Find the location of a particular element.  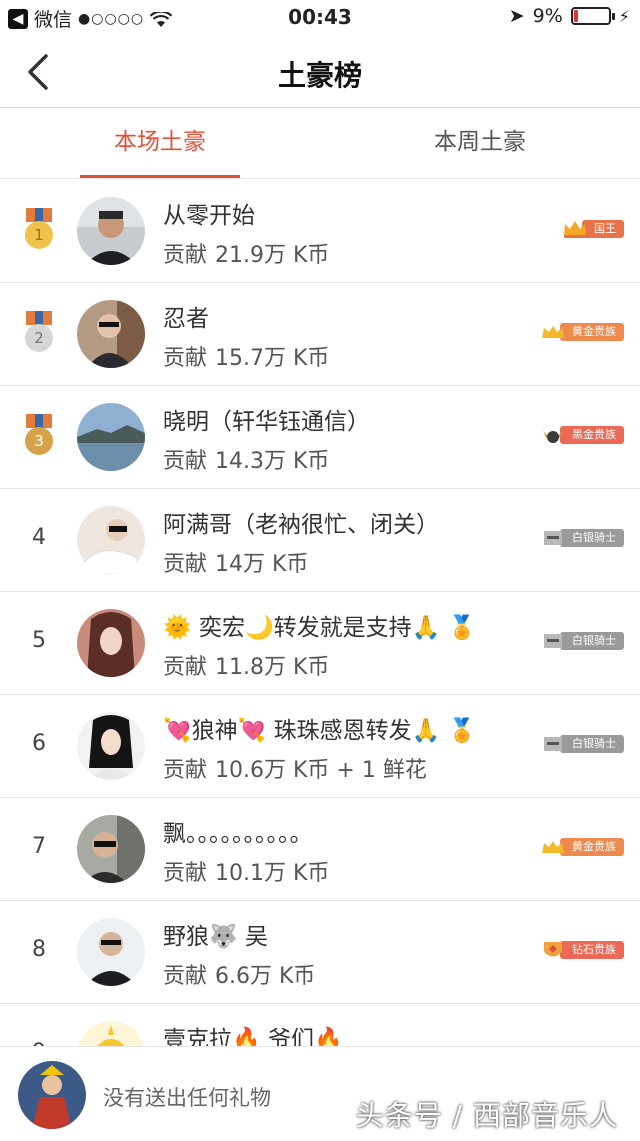

contribution-amount: 10.6万 K币 + 1 鲜花 is located at coordinates (321, 770).